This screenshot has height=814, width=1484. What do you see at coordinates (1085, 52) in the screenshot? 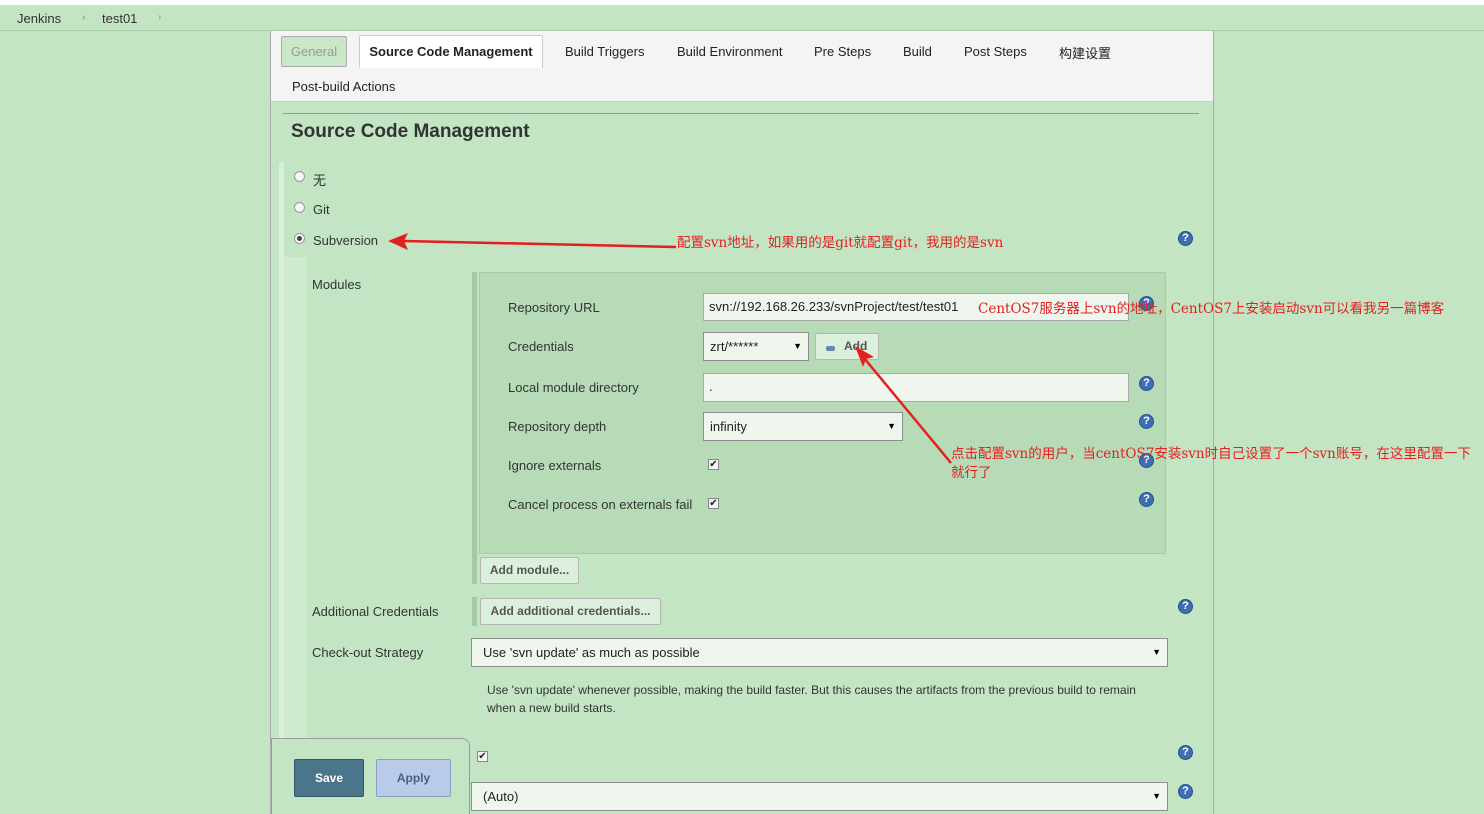
I see `tab-build-settings: 构建设置` at bounding box center [1085, 52].